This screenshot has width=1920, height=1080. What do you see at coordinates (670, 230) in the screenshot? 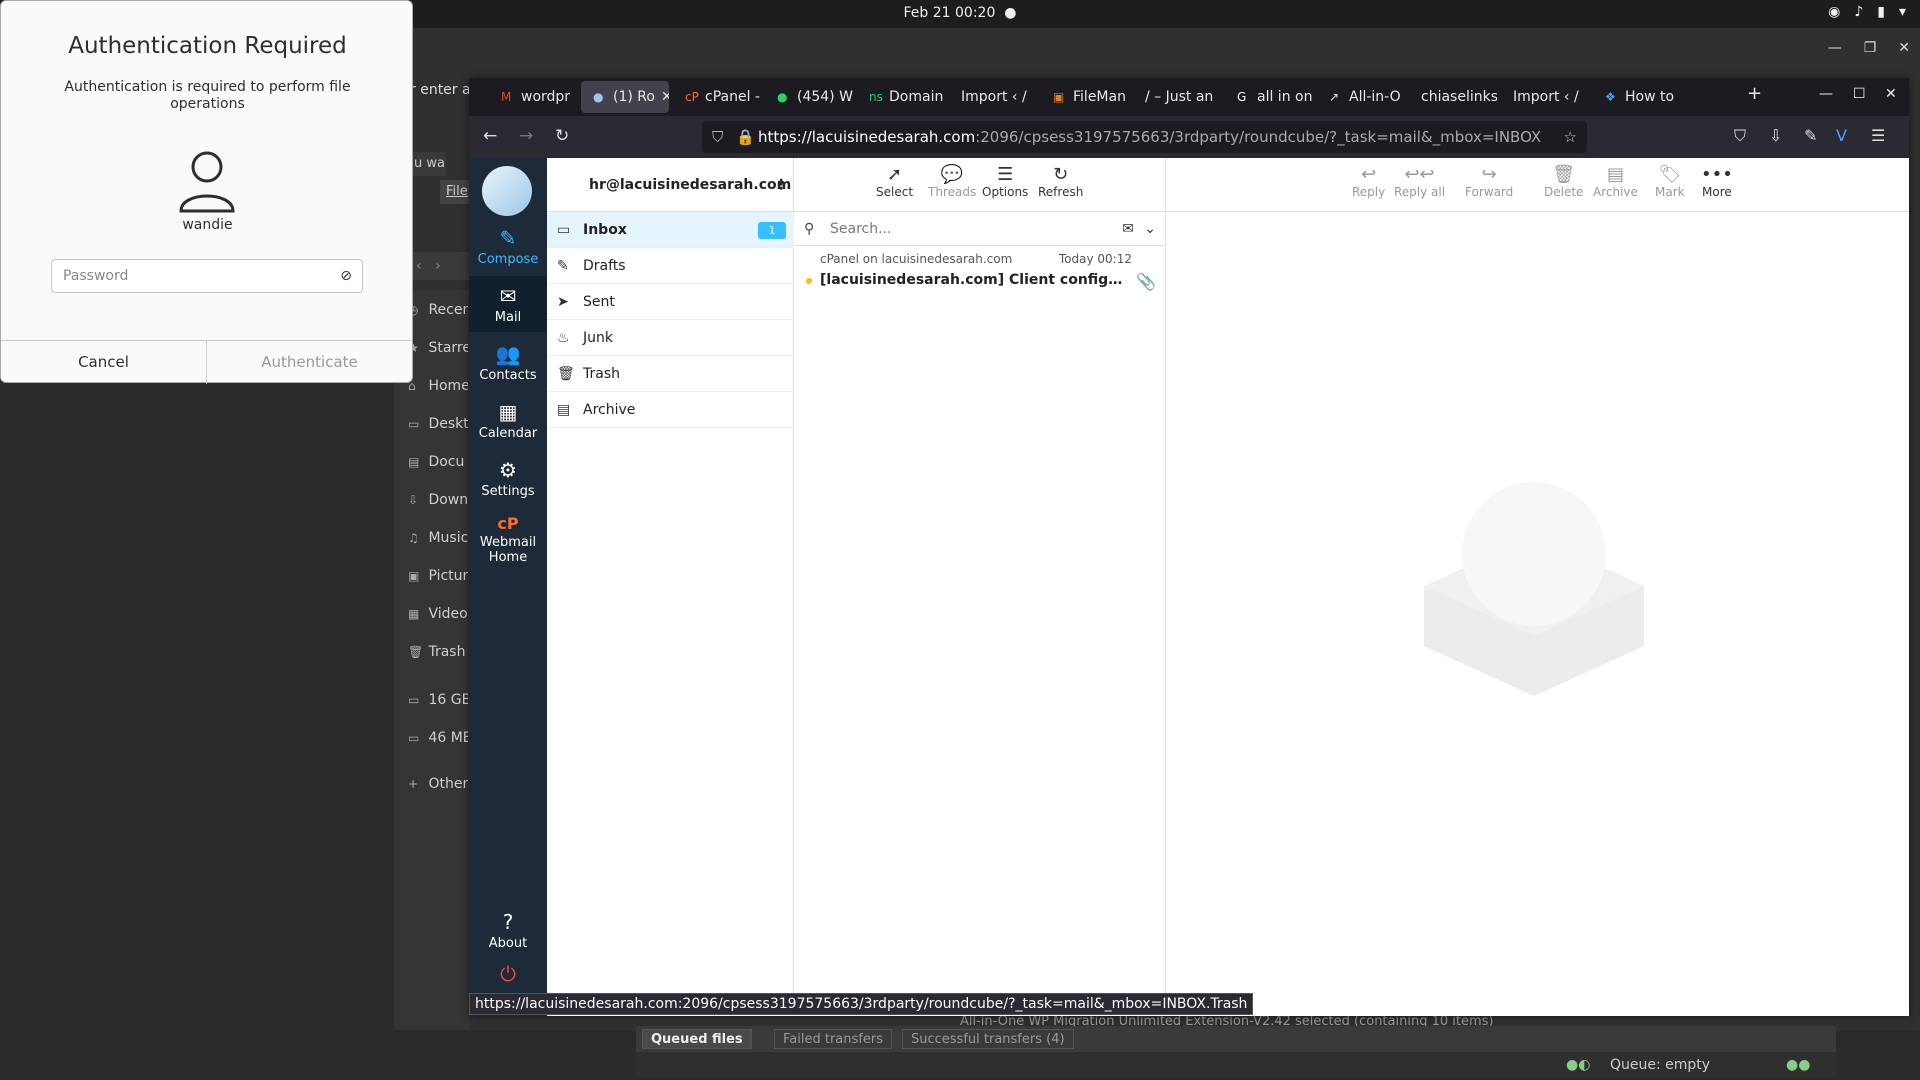
I see `folder-inbox: ▭ Inbox 1` at bounding box center [670, 230].